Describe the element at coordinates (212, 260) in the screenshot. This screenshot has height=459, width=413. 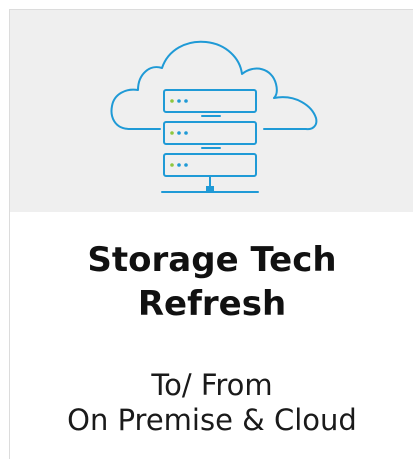
I see `card-title-line-1: Storage Tech` at that location.